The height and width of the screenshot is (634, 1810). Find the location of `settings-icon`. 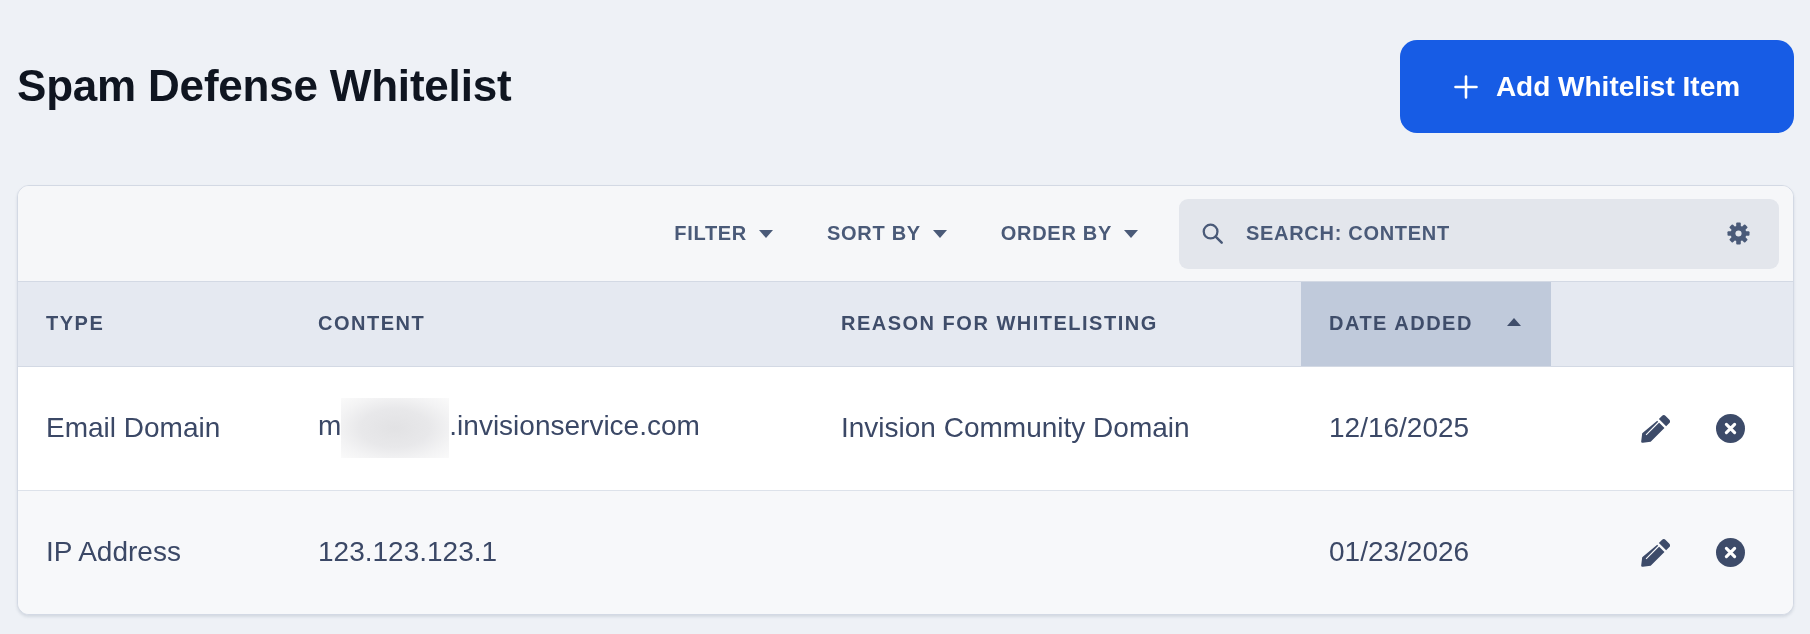

settings-icon is located at coordinates (1738, 233).